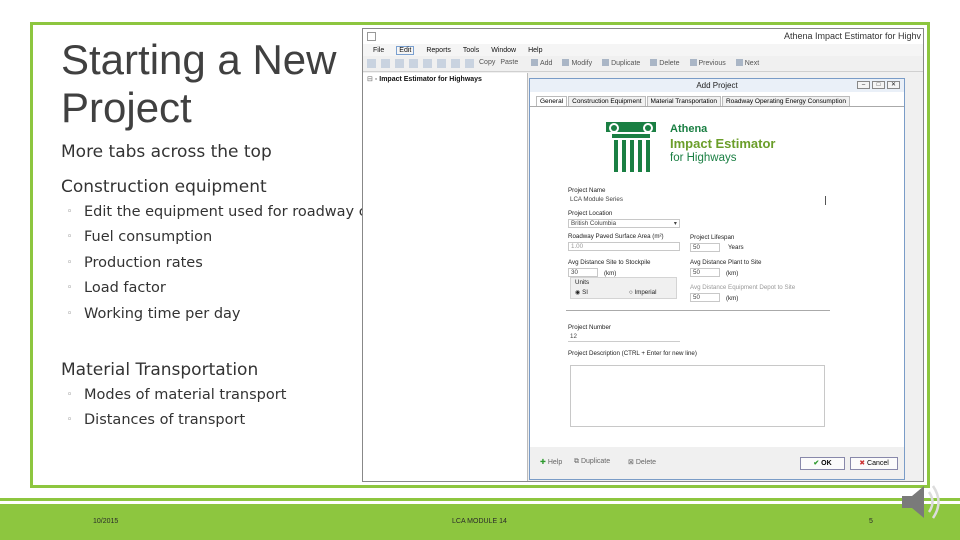 The width and height of the screenshot is (960, 540). I want to click on project-name-label: Project Name, so click(587, 190).